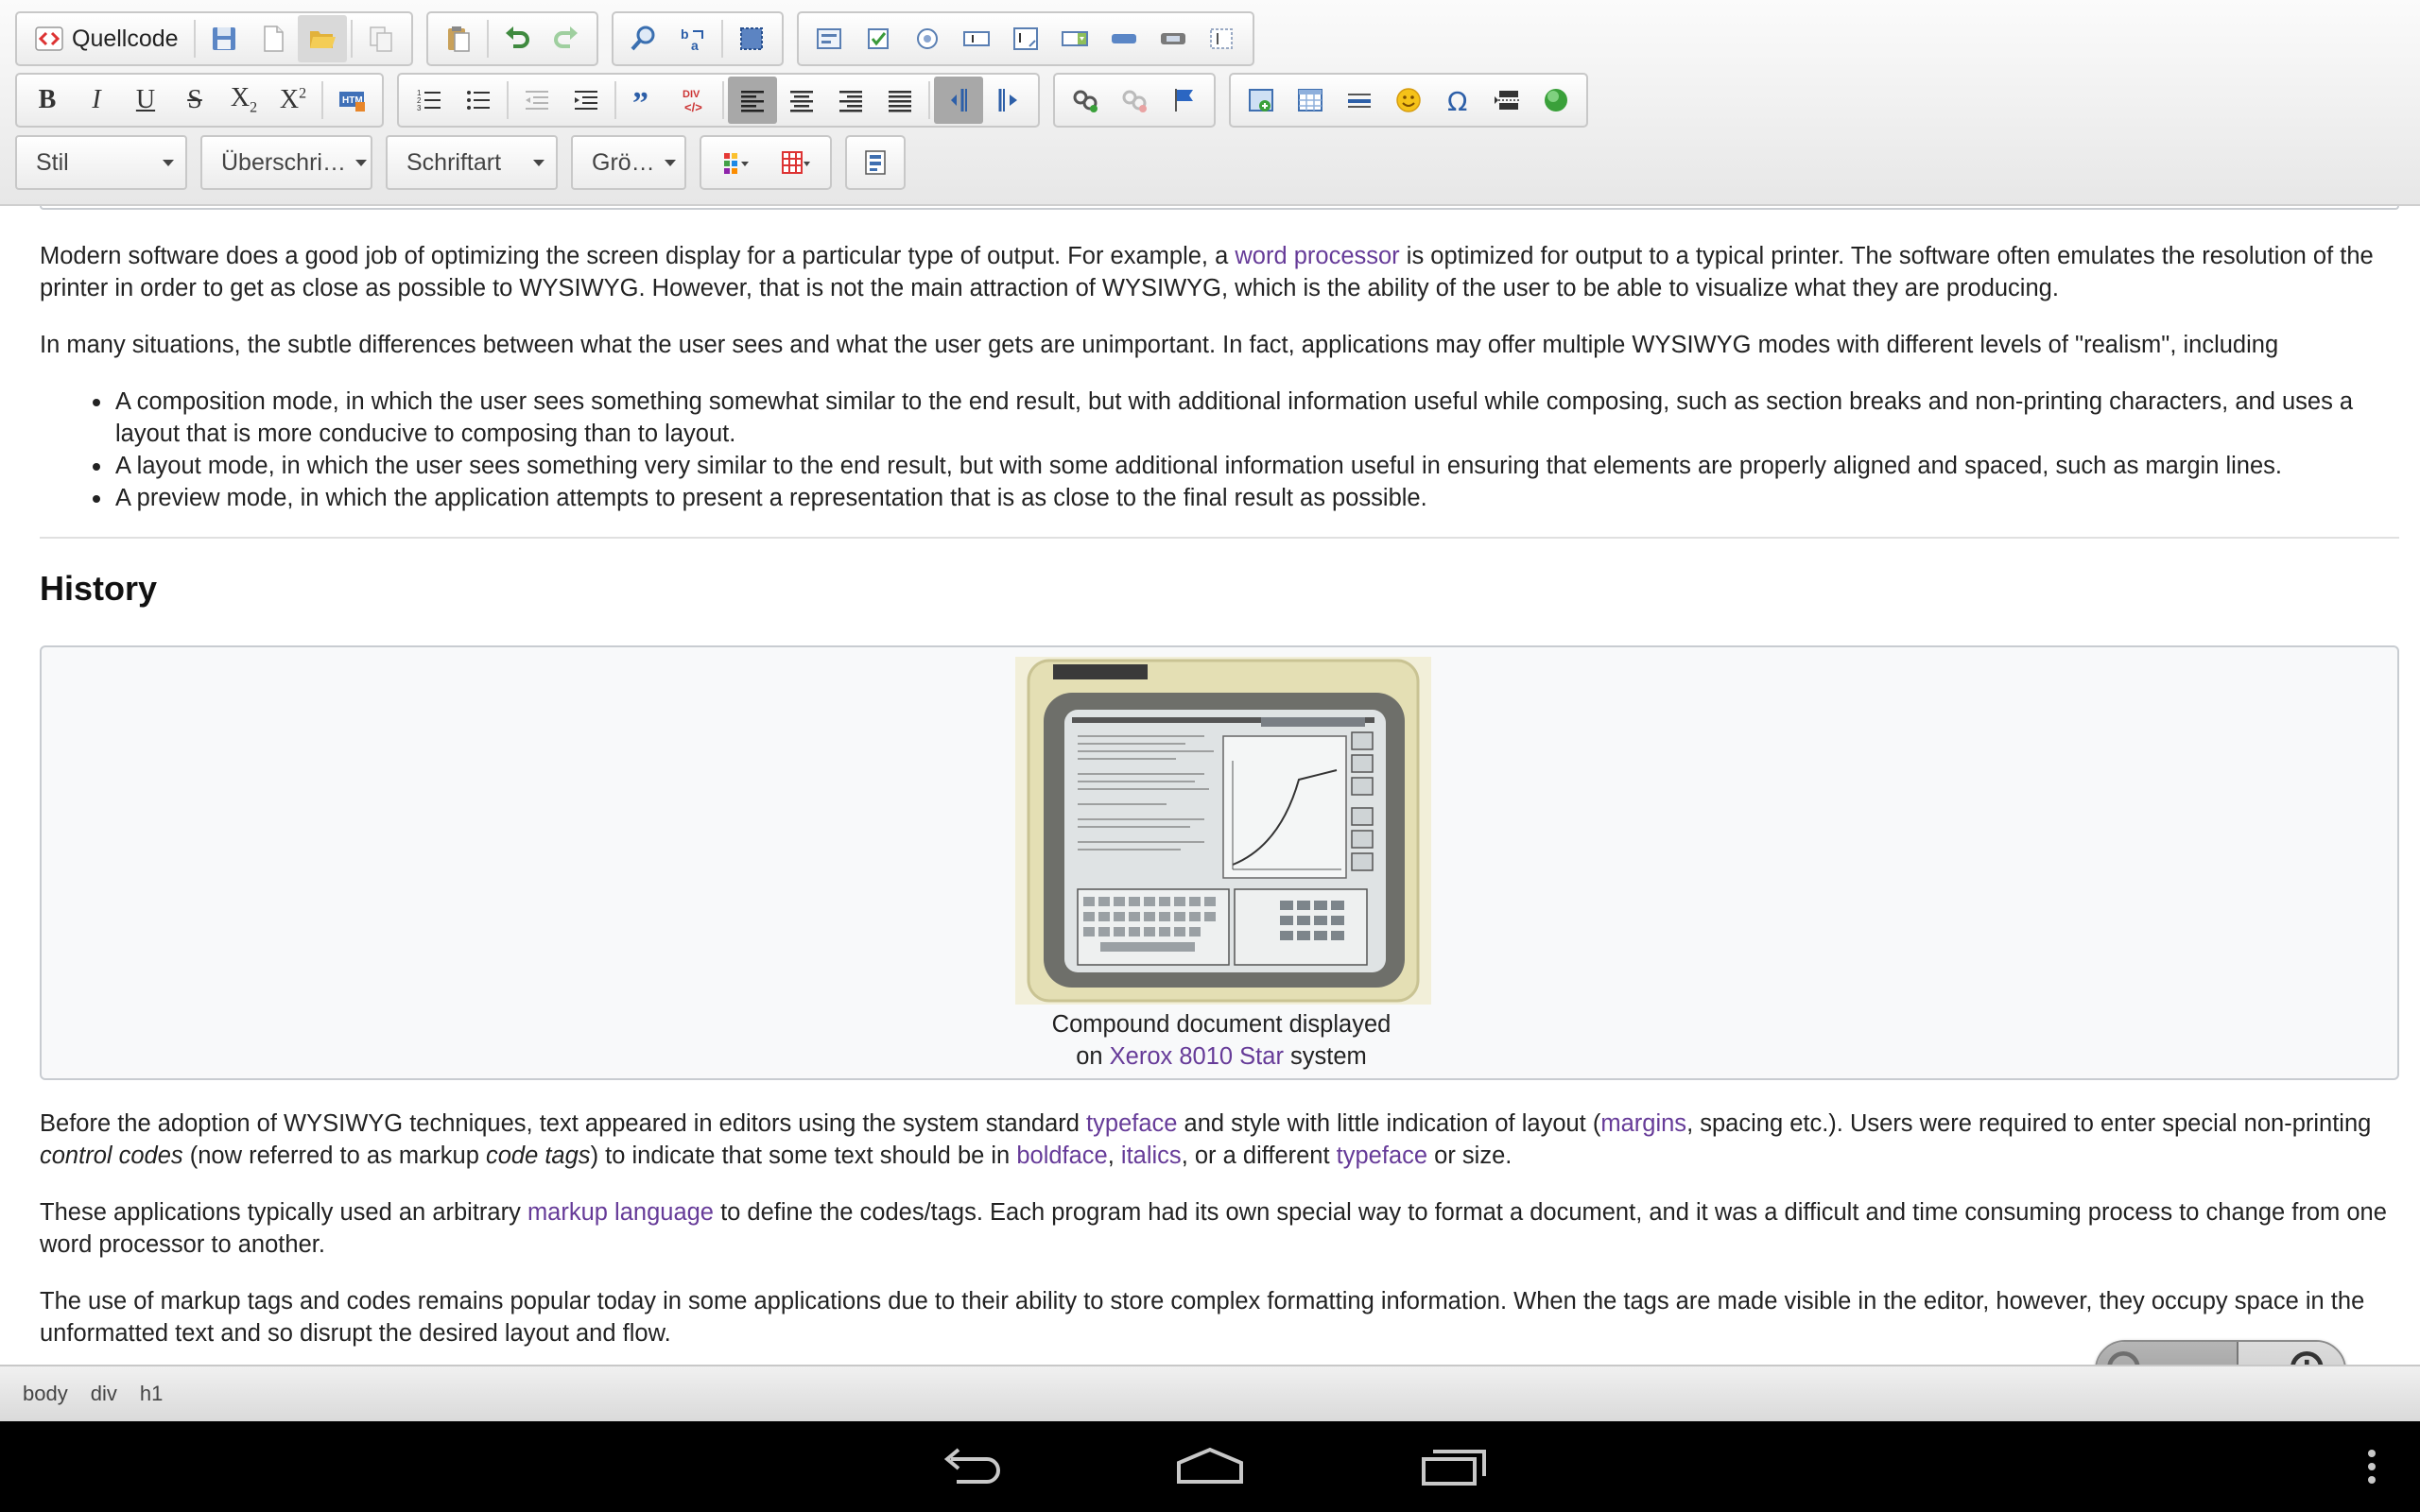  I want to click on path-item-h1: h1, so click(151, 1394).